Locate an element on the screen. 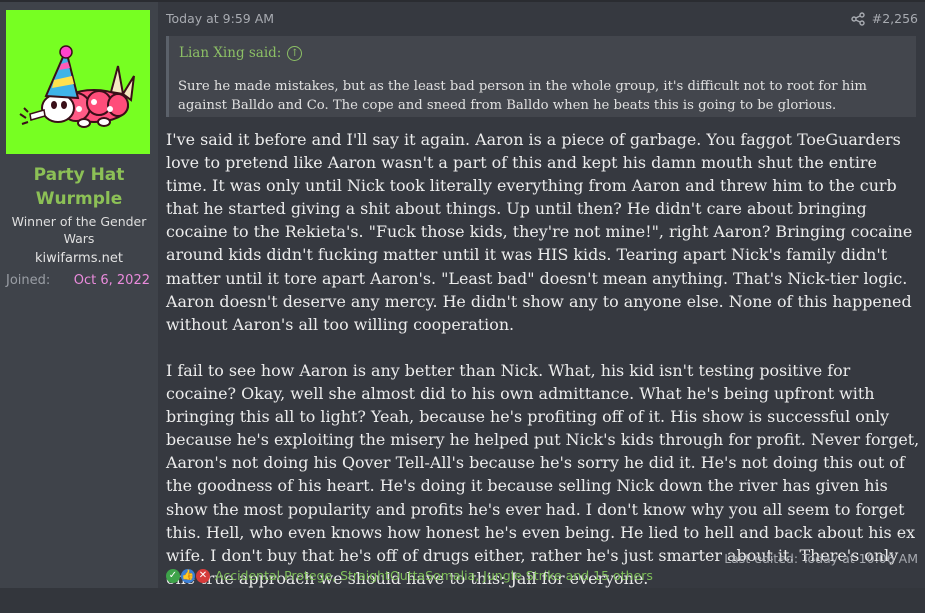 Image resolution: width=925 pixels, height=613 pixels. last-edited: Last edited: Today at 10:06 AM is located at coordinates (821, 558).